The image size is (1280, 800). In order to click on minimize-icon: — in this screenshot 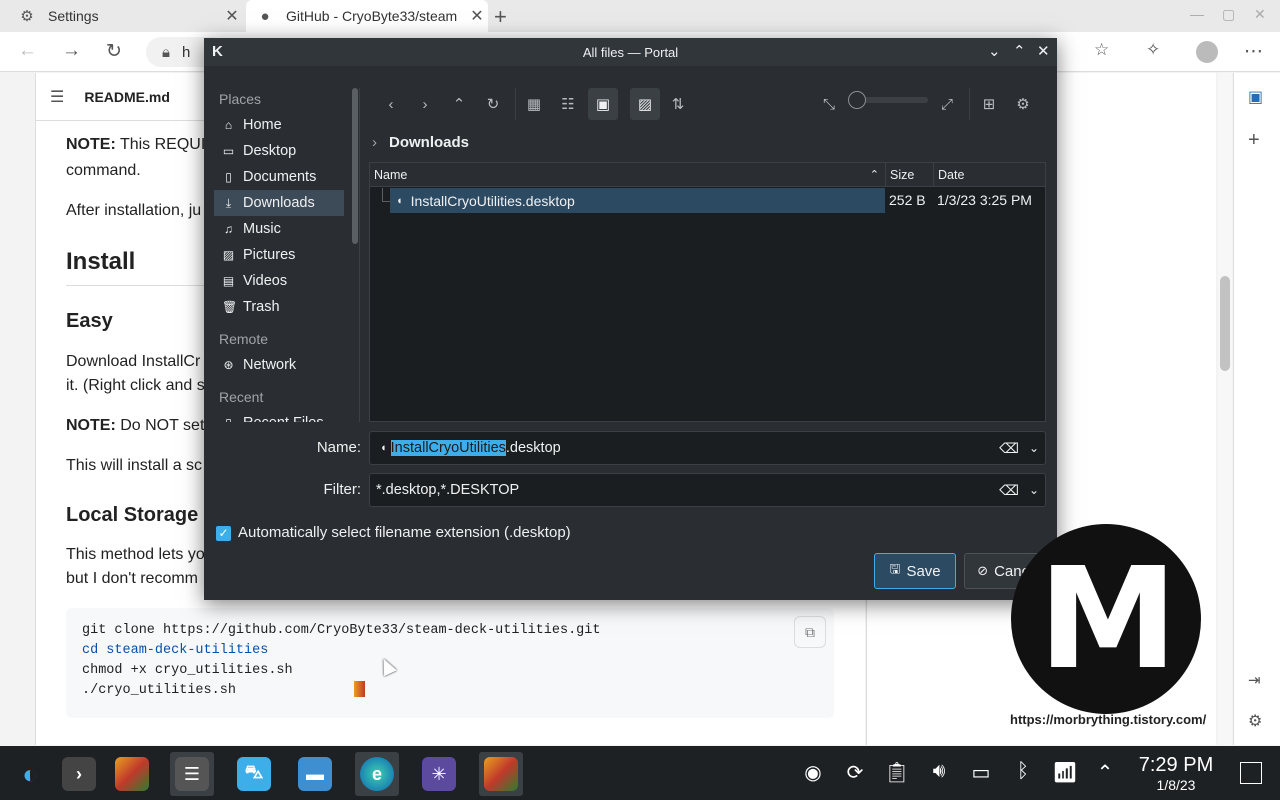, I will do `click(1197, 14)`.